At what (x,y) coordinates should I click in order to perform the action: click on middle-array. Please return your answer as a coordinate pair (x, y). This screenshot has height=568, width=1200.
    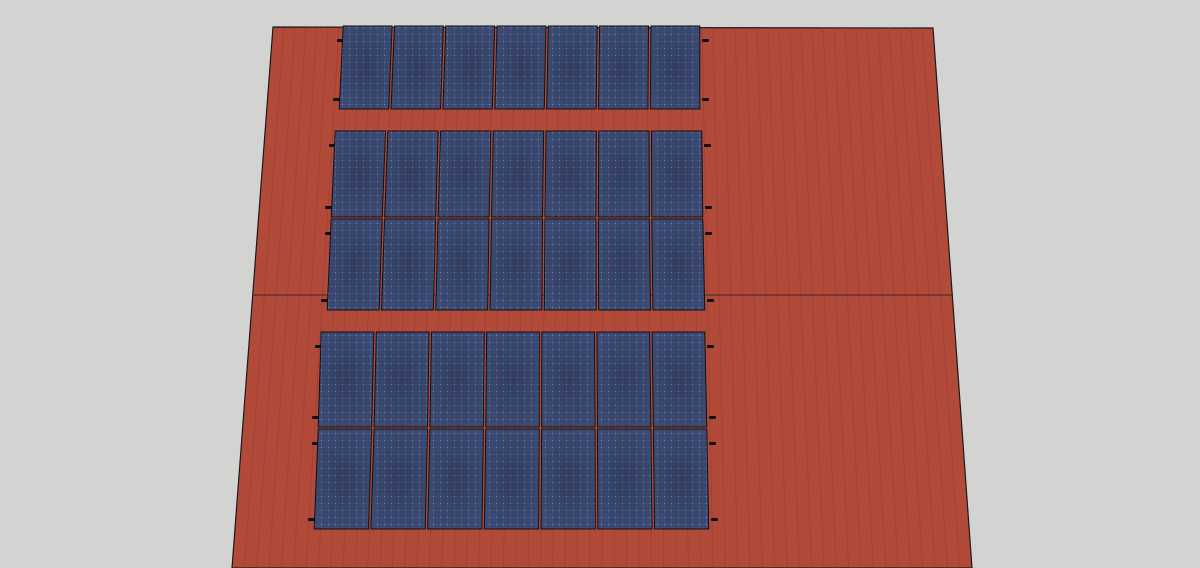
    Looking at the image, I should click on (517, 220).